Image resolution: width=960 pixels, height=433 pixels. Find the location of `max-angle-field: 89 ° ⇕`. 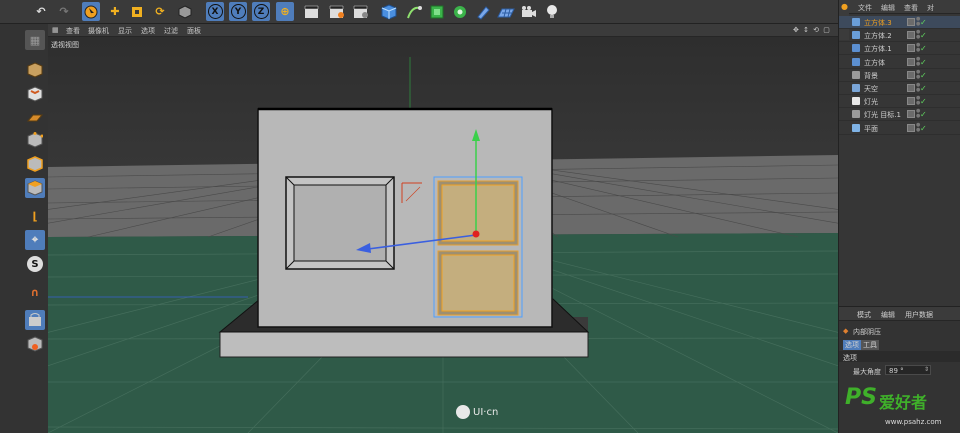

max-angle-field: 89 ° ⇕ is located at coordinates (908, 370).